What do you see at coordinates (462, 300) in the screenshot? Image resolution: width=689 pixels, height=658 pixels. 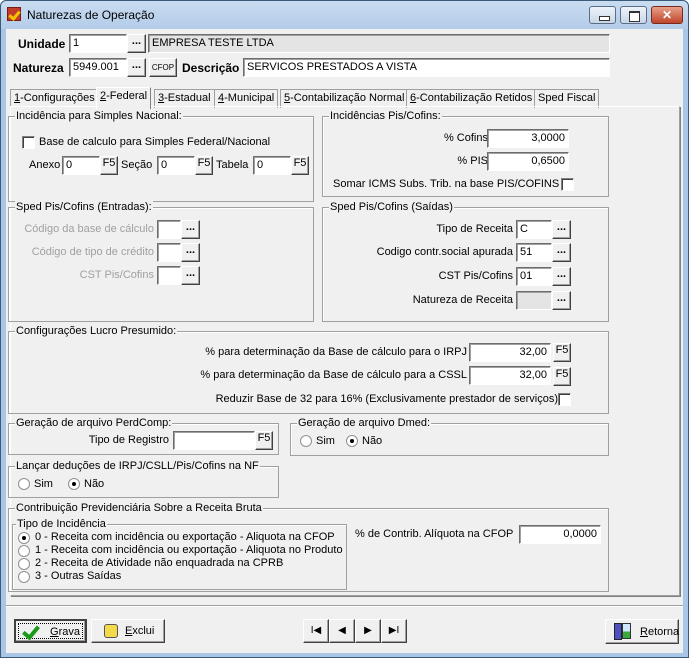 I see `natureza-receita-label: Natureza de Receita` at bounding box center [462, 300].